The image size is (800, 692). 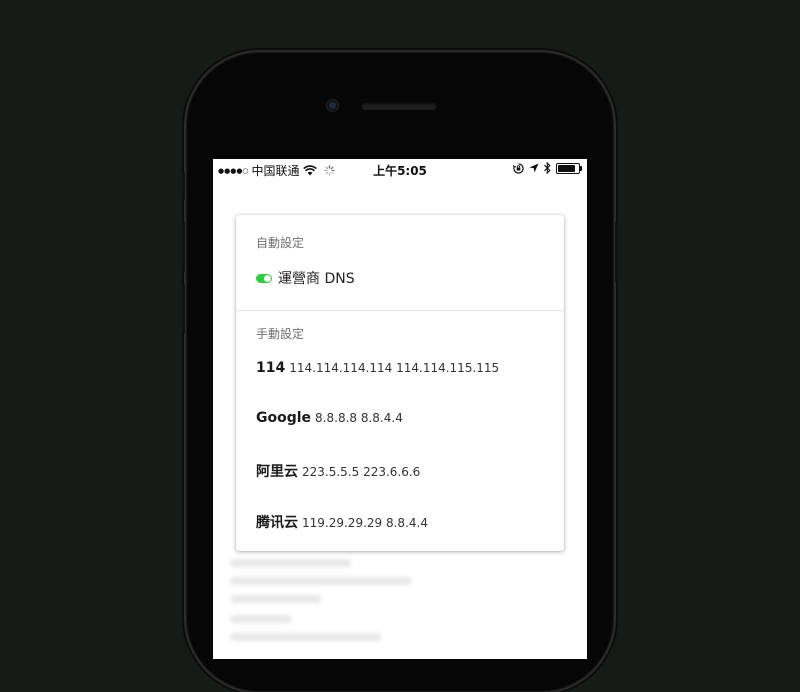 What do you see at coordinates (359, 418) in the screenshot?
I see `dns-server-addresses: 8.8.8.8 8.8.4.4` at bounding box center [359, 418].